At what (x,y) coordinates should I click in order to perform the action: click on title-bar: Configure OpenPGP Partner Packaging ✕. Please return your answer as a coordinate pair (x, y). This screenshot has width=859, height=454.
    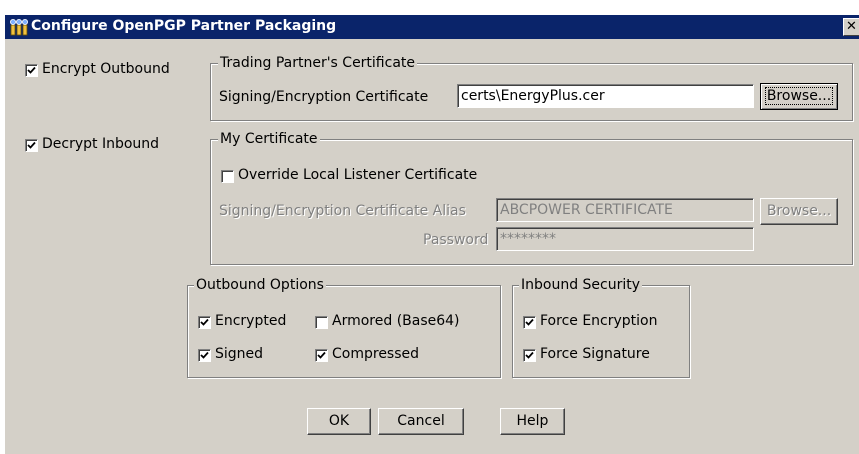
    Looking at the image, I should click on (432, 27).